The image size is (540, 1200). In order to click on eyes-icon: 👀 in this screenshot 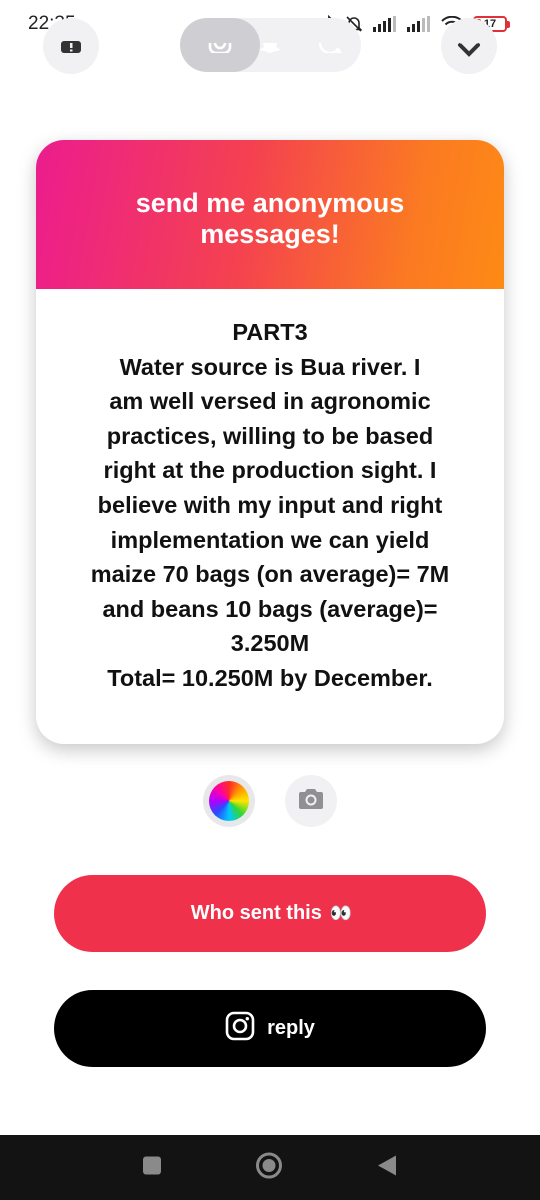, I will do `click(340, 913)`.